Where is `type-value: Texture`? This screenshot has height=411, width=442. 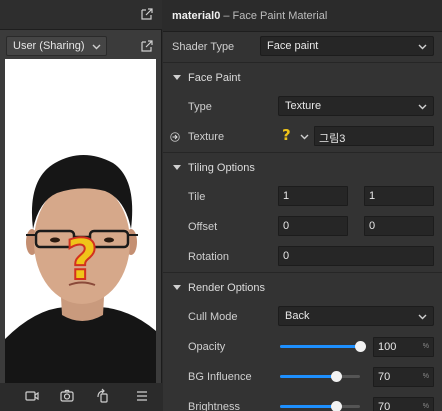
type-value: Texture is located at coordinates (303, 106).